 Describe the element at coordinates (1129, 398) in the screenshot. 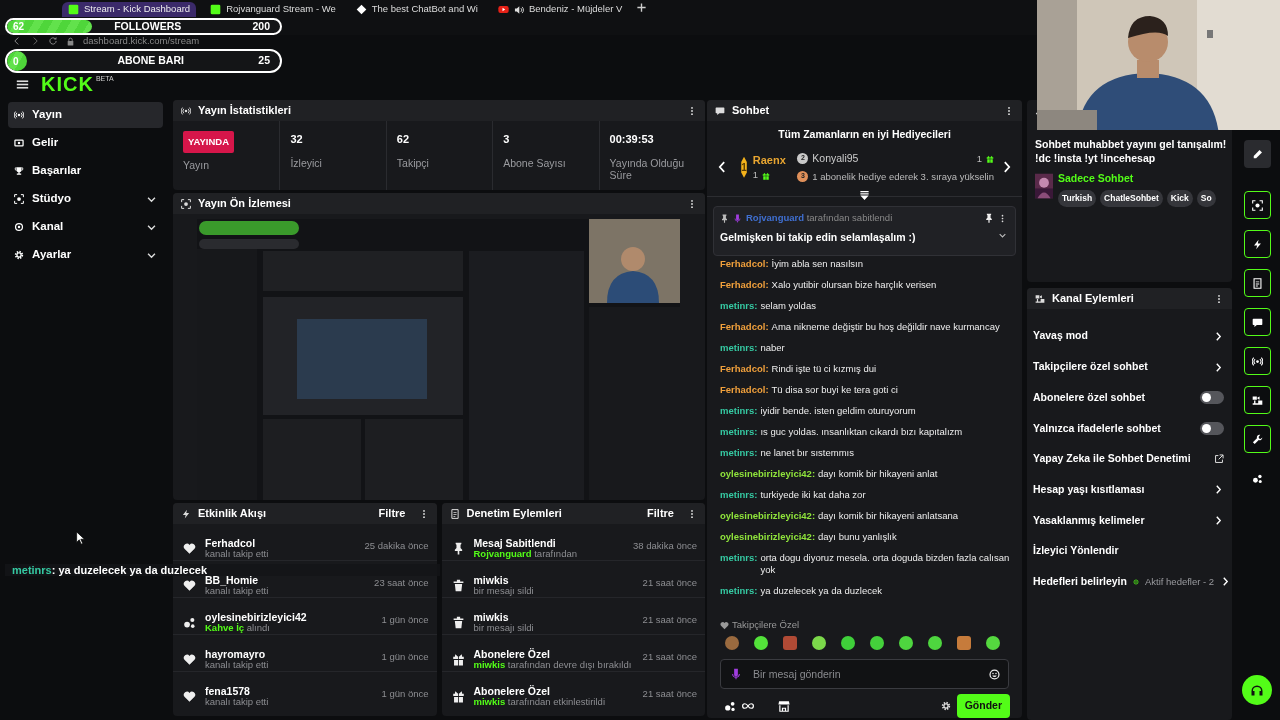

I see `action-item: Abonelere özel sohbet` at that location.